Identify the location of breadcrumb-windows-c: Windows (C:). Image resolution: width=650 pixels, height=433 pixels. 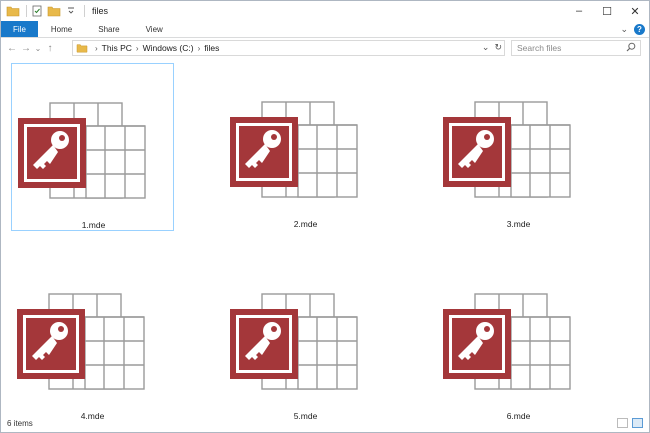
(168, 48).